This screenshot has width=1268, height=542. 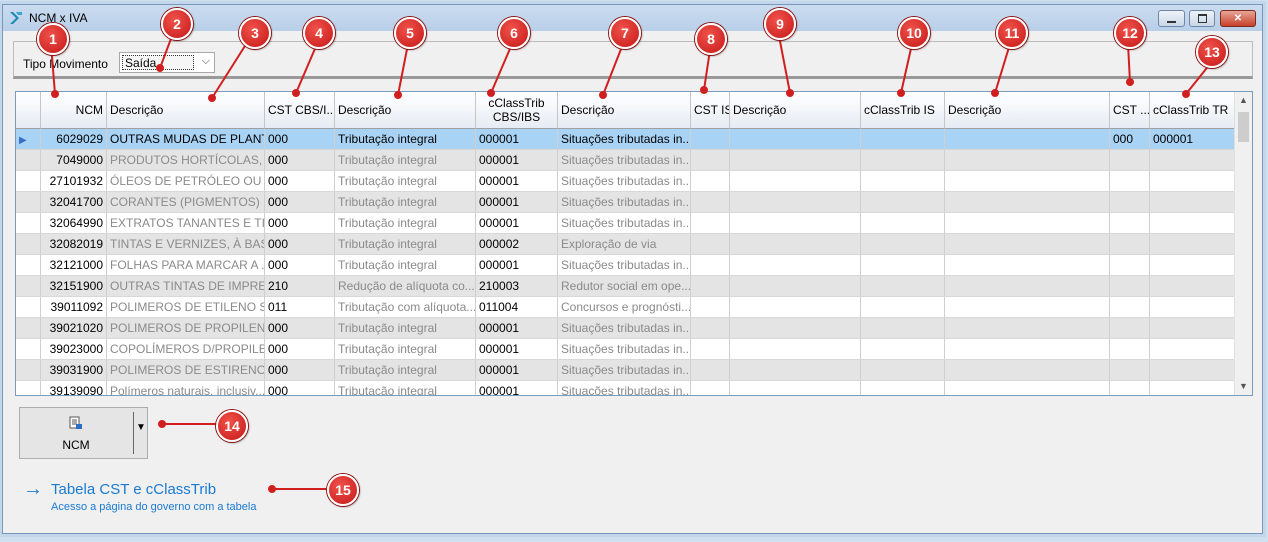 What do you see at coordinates (1212, 52) in the screenshot?
I see `callout-badge-13: 13` at bounding box center [1212, 52].